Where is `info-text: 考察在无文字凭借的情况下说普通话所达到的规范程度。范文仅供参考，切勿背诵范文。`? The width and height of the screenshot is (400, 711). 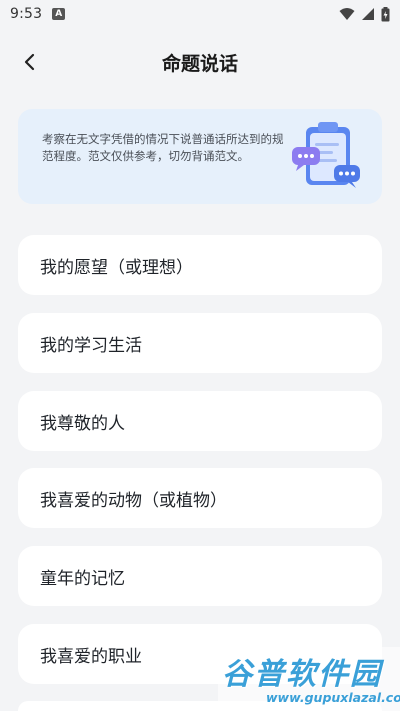 info-text: 考察在无文字凭借的情况下说普通话所达到的规范程度。范文仅供参考，切勿背诵范文。 is located at coordinates (163, 147).